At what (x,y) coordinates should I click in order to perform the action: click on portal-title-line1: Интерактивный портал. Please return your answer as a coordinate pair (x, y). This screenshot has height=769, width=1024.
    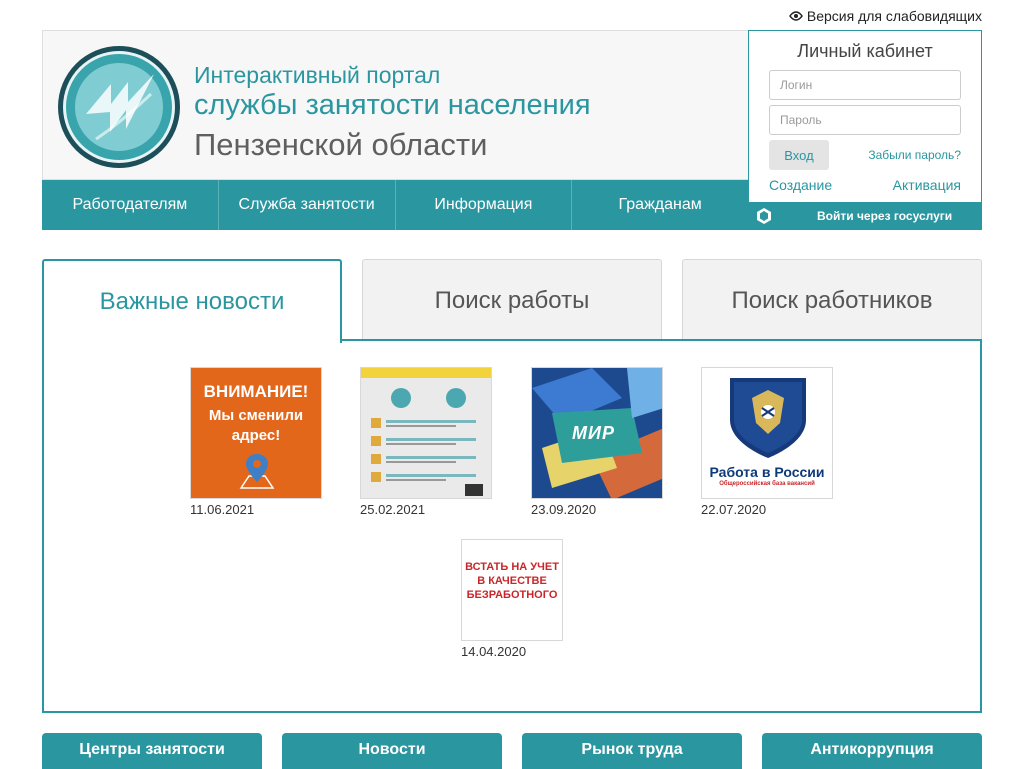
    Looking at the image, I should click on (317, 75).